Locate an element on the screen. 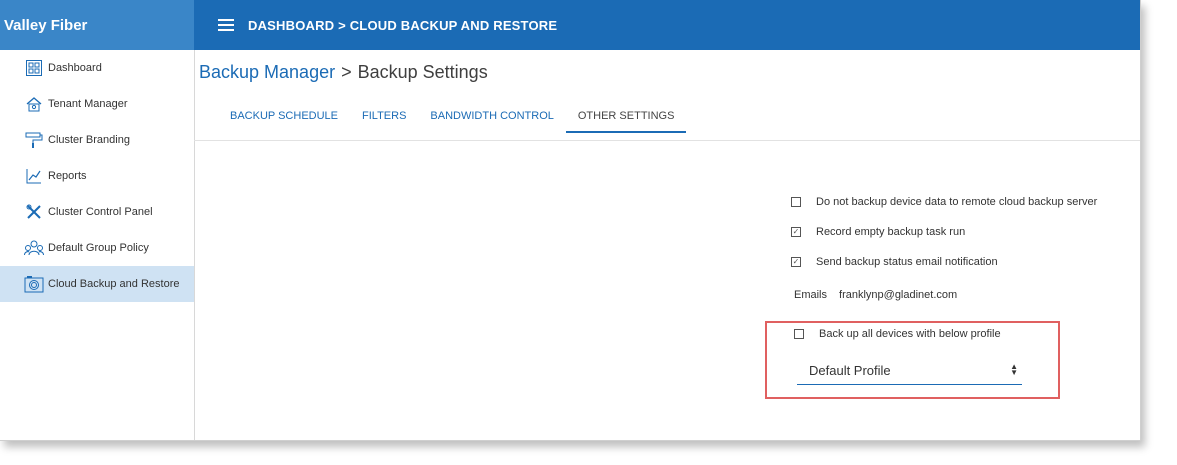  sidebar-item-cluster-control-panel: Cluster Control Panel is located at coordinates (97, 212).